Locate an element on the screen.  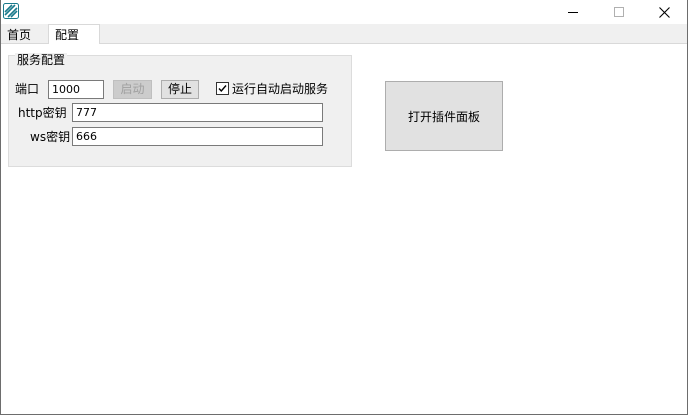
minimize-button is located at coordinates (573, 12).